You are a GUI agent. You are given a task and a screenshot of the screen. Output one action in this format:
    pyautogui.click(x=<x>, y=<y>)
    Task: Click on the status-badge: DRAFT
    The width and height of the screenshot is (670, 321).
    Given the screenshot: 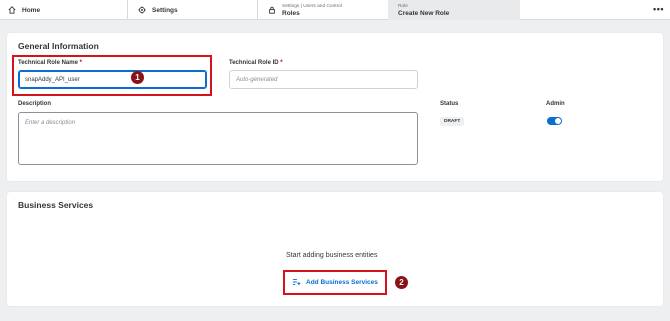 What is the action you would take?
    pyautogui.click(x=452, y=121)
    